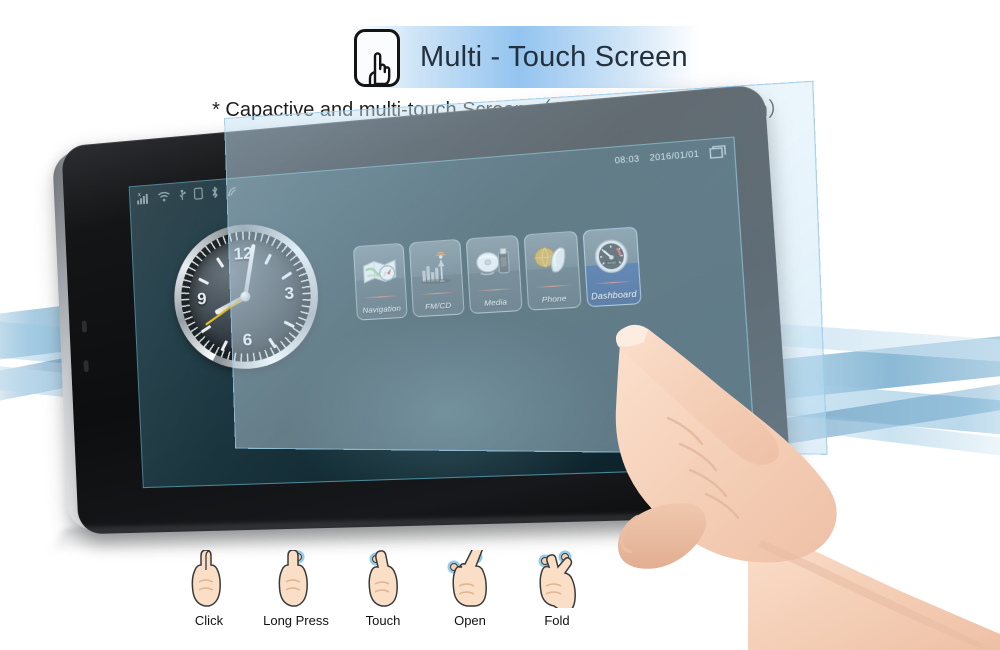  I want to click on app-tile-label: FM/CD, so click(438, 306).